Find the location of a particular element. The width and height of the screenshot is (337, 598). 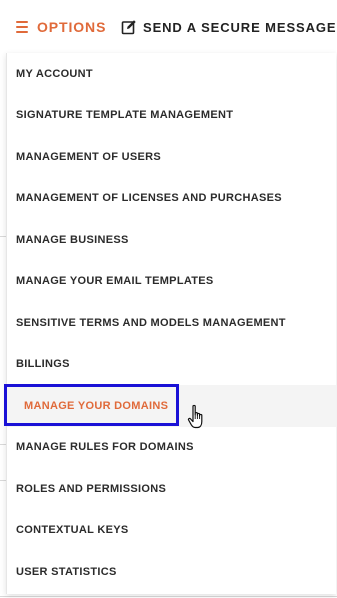

menu-item-signature-template-management: SIGNATURE TEMPLATE MANAGEMENT is located at coordinates (171, 116).